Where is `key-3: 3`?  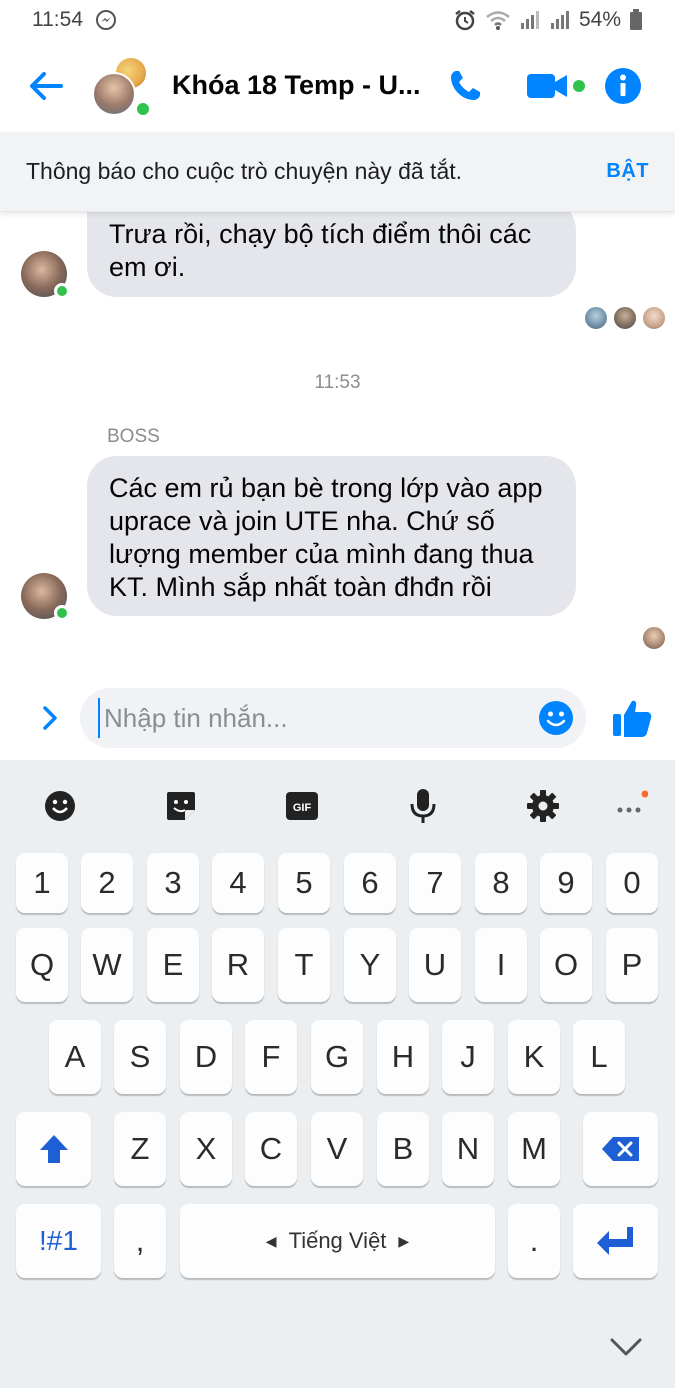 key-3: 3 is located at coordinates (173, 883).